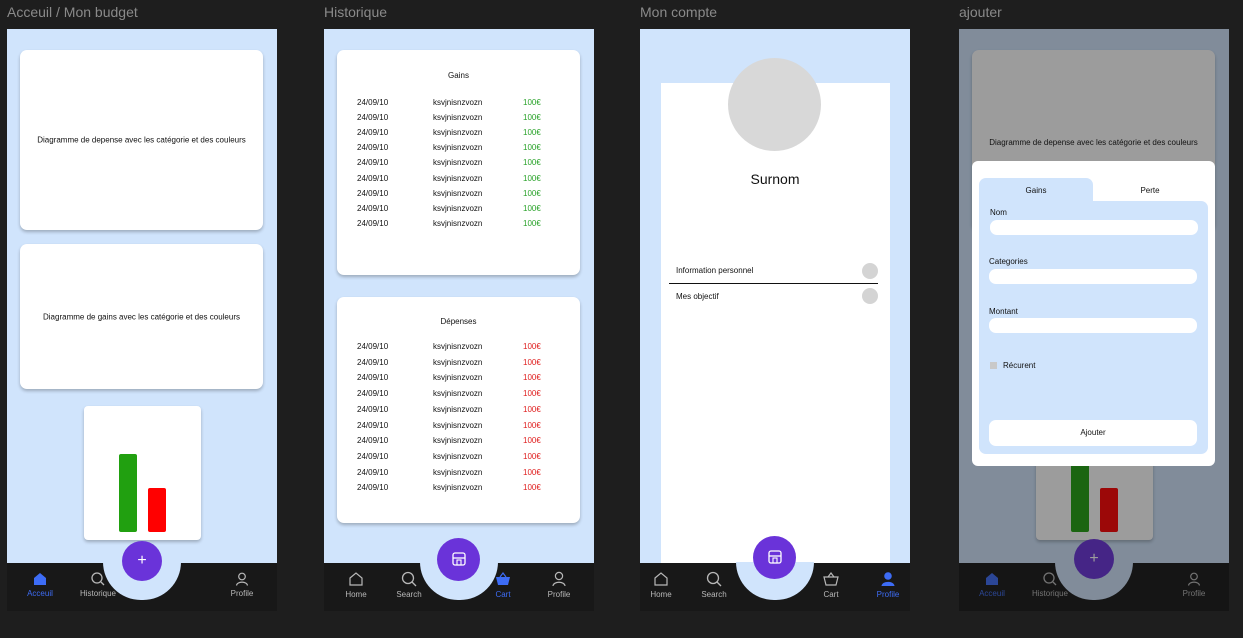 Image resolution: width=1243 pixels, height=638 pixels. I want to click on frame-title-historique: Historique, so click(356, 12).